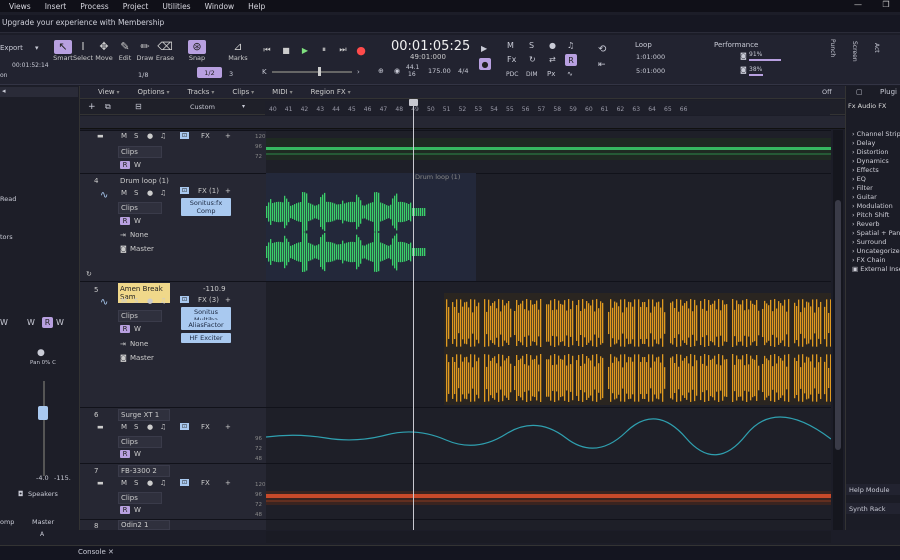 The width and height of the screenshot is (900, 560). I want to click on synth-rack: Synth Rack, so click(873, 508).